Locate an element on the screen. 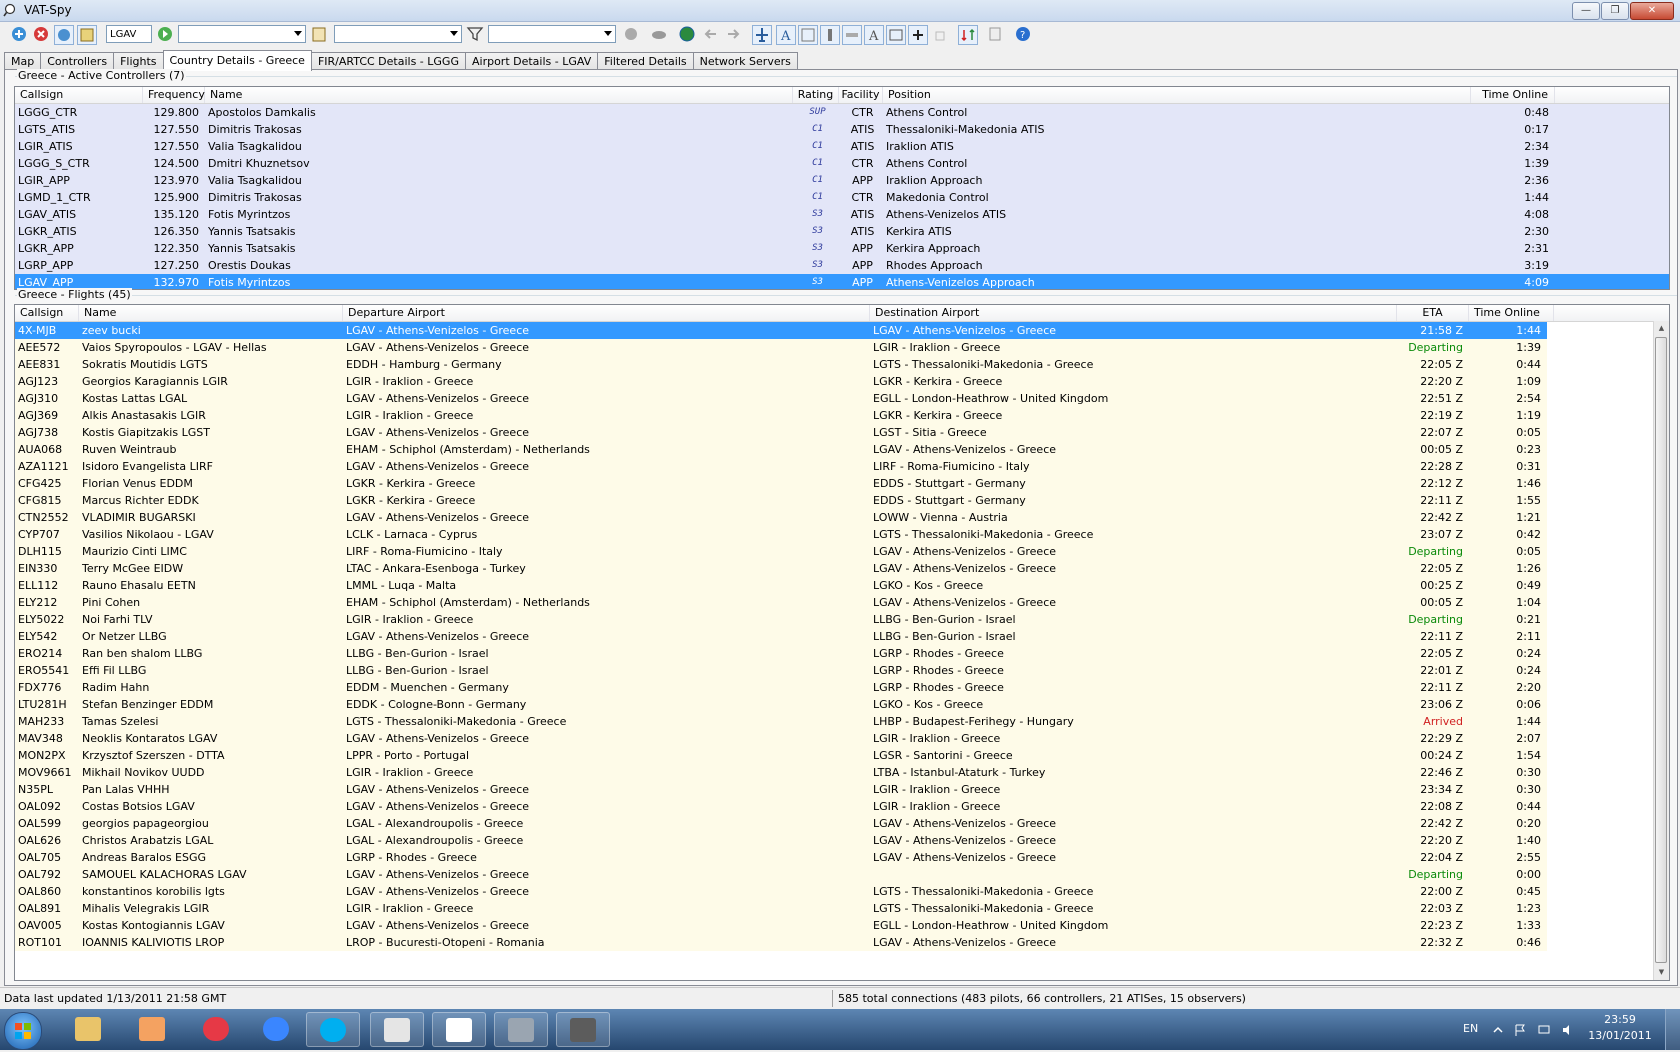 The width and height of the screenshot is (1680, 1052). action-center-flag-icon is located at coordinates (1520, 1030).